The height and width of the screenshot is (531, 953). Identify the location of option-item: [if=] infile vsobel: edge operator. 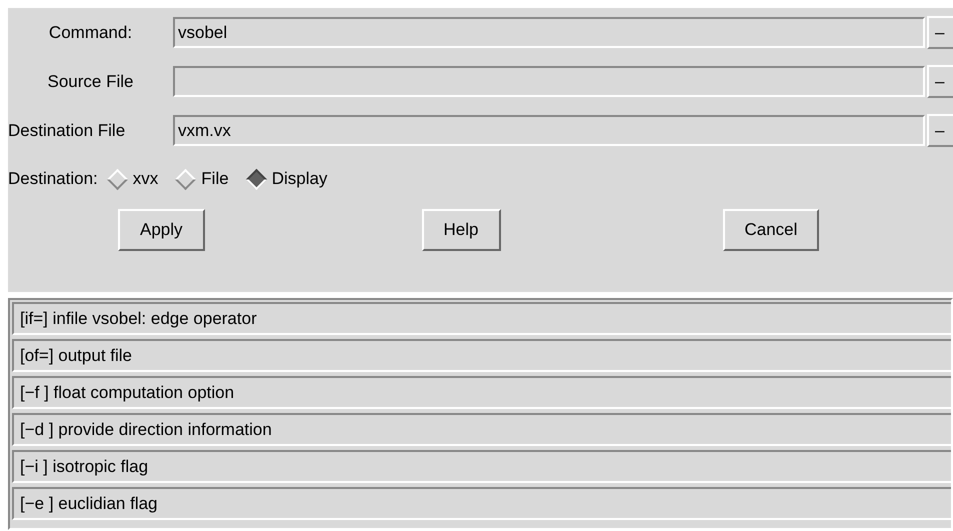
(481, 318).